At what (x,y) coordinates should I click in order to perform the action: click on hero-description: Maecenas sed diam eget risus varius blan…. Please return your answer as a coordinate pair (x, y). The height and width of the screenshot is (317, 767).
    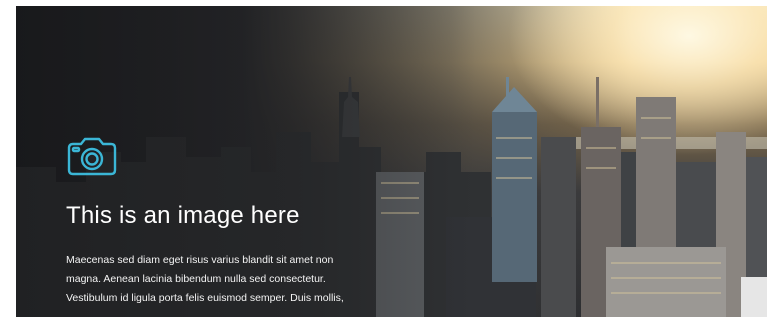
    Looking at the image, I should click on (231, 279).